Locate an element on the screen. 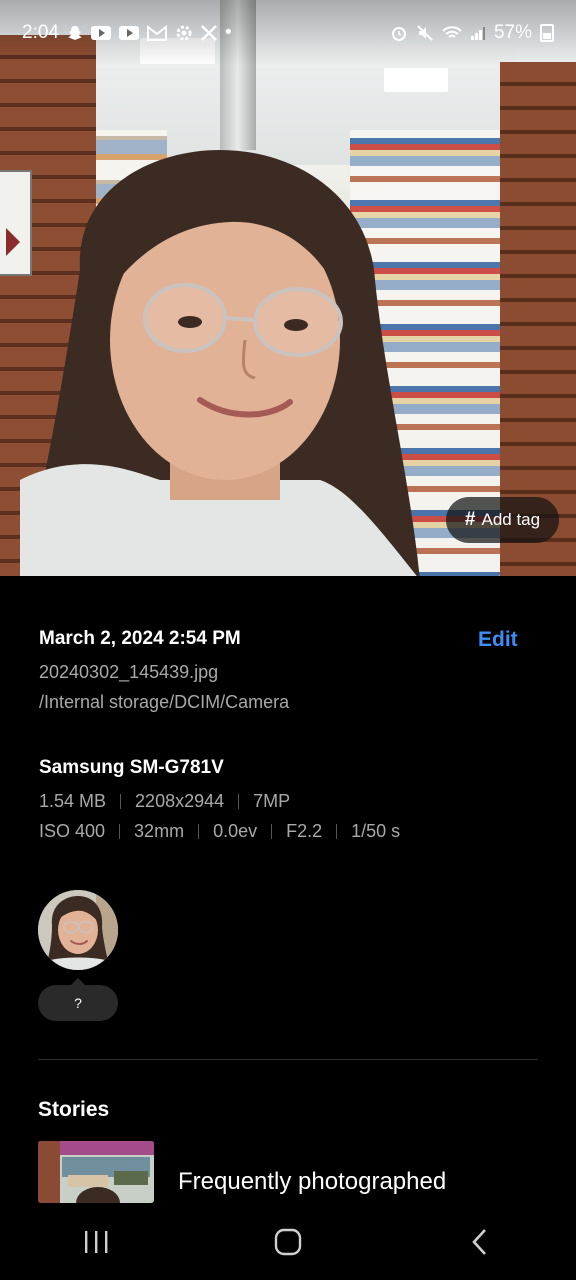 This screenshot has width=576, height=1280. megapixels: 7MP is located at coordinates (272, 801).